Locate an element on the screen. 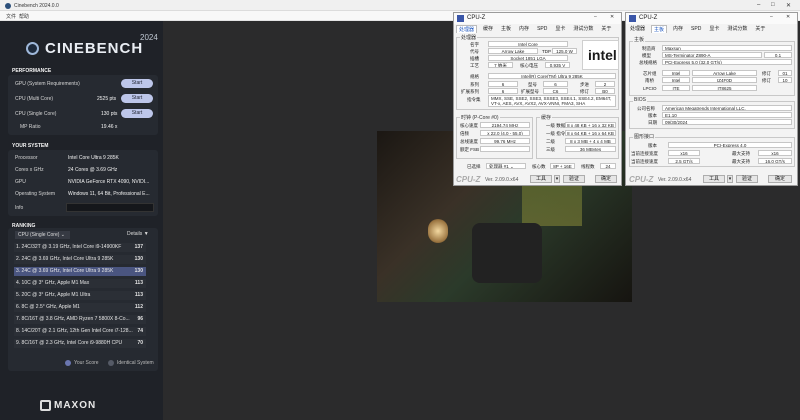  fld-l2: 8 x 3 MB + 4 x 4 MB is located at coordinates (590, 141).